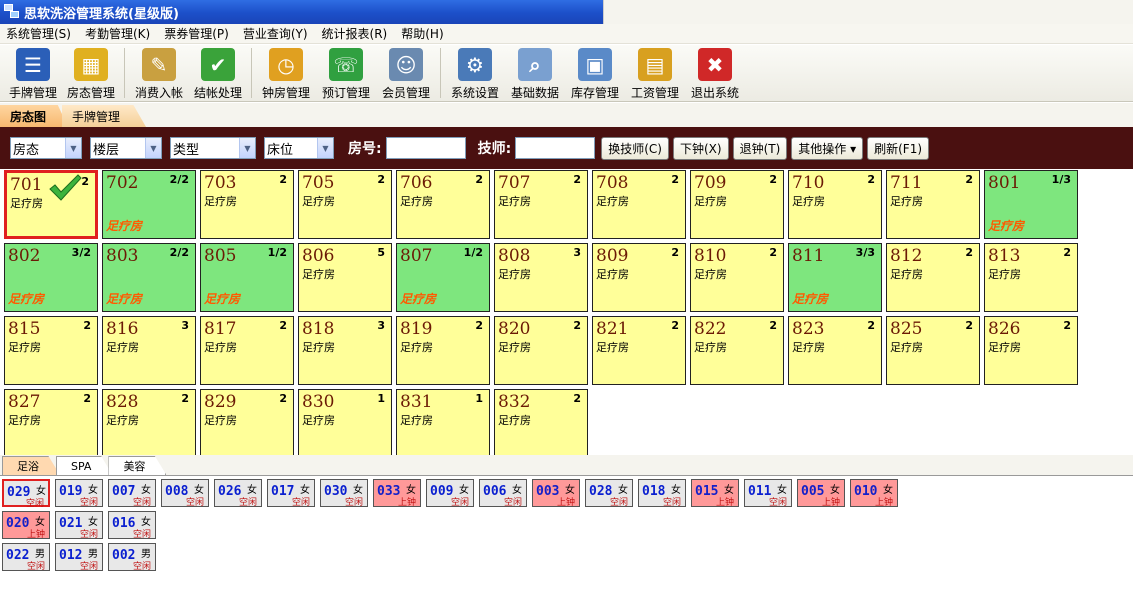 Image resolution: width=1133 pixels, height=589 pixels. Describe the element at coordinates (26, 494) in the screenshot. I see `technician-card: 029 女空闲` at that location.